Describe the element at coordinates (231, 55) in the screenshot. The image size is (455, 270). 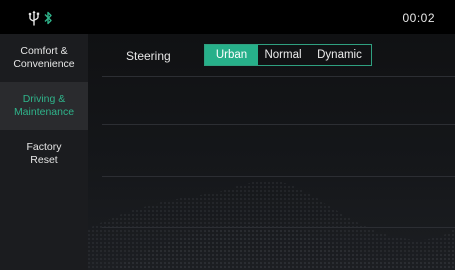
I see `steering-option-urban: Urban` at that location.